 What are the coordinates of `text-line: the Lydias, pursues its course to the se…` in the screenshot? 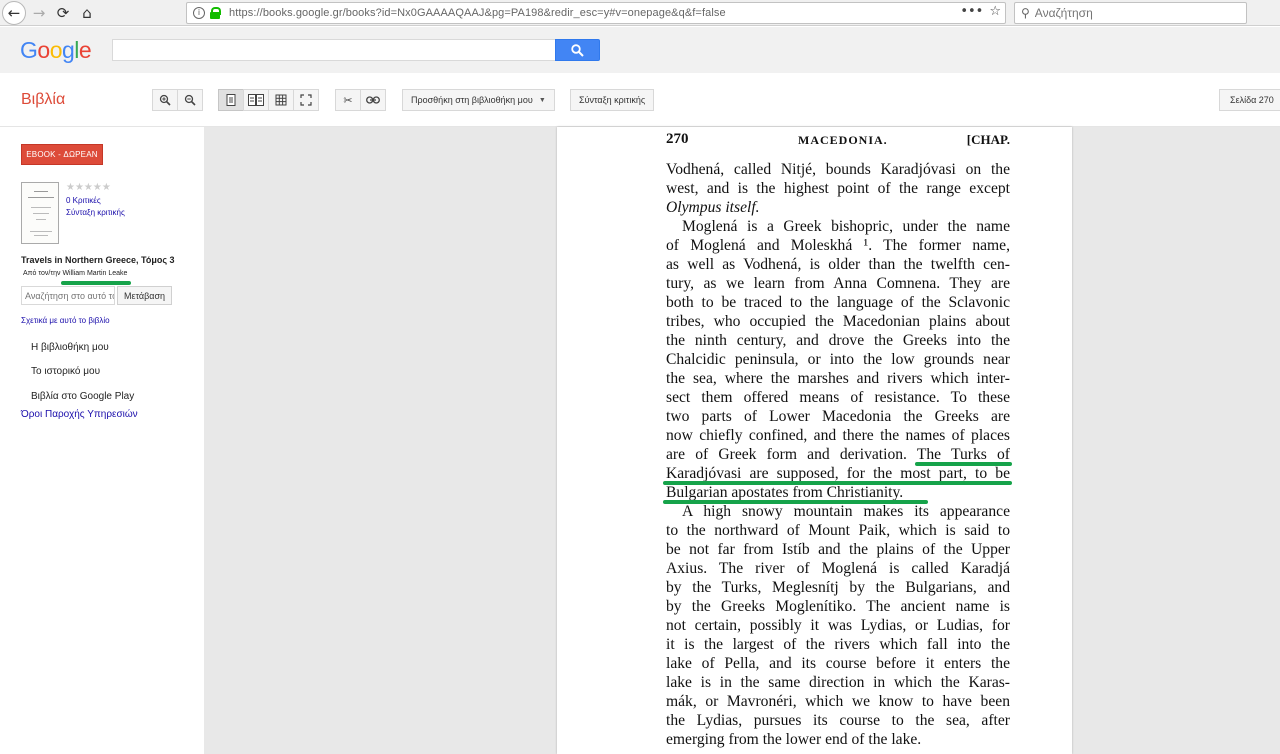 It's located at (838, 720).